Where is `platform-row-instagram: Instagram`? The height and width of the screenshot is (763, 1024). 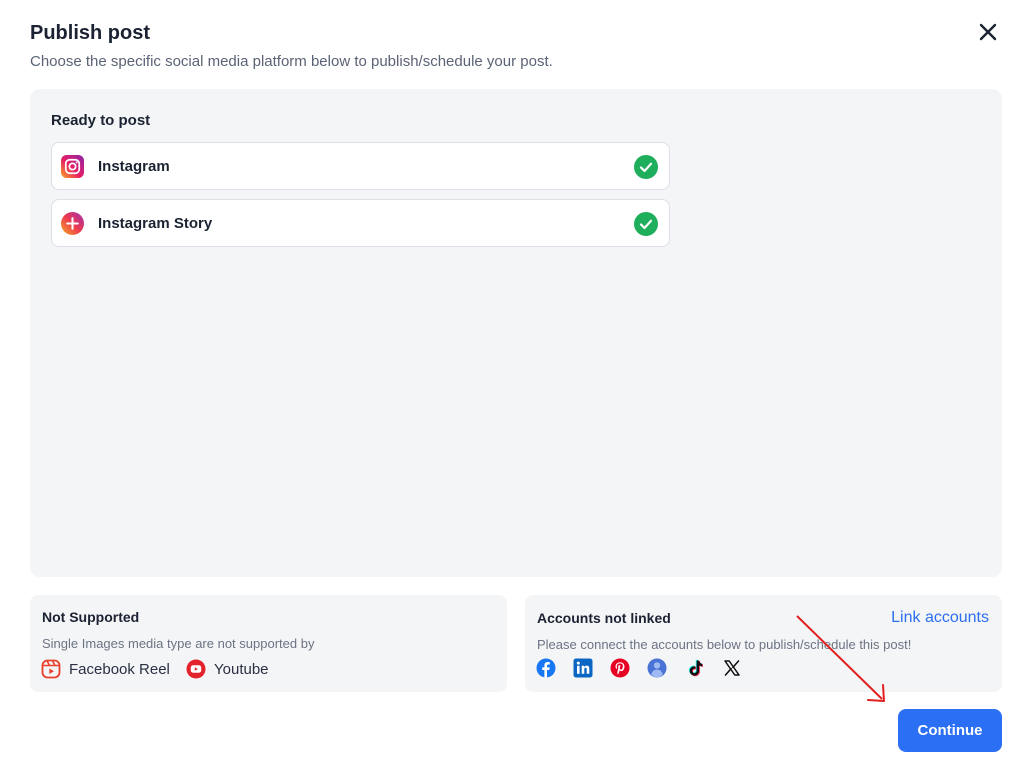 platform-row-instagram: Instagram is located at coordinates (360, 166).